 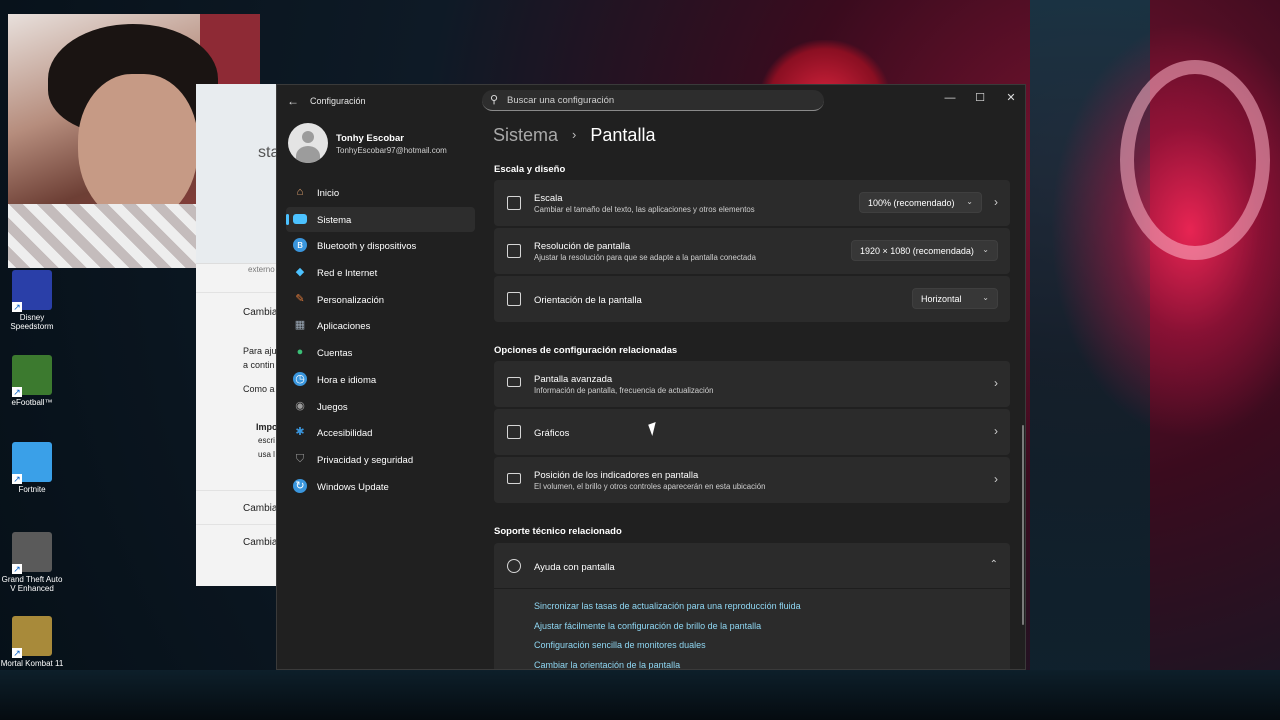 I want to click on maximize-button: ☐, so click(x=980, y=98).